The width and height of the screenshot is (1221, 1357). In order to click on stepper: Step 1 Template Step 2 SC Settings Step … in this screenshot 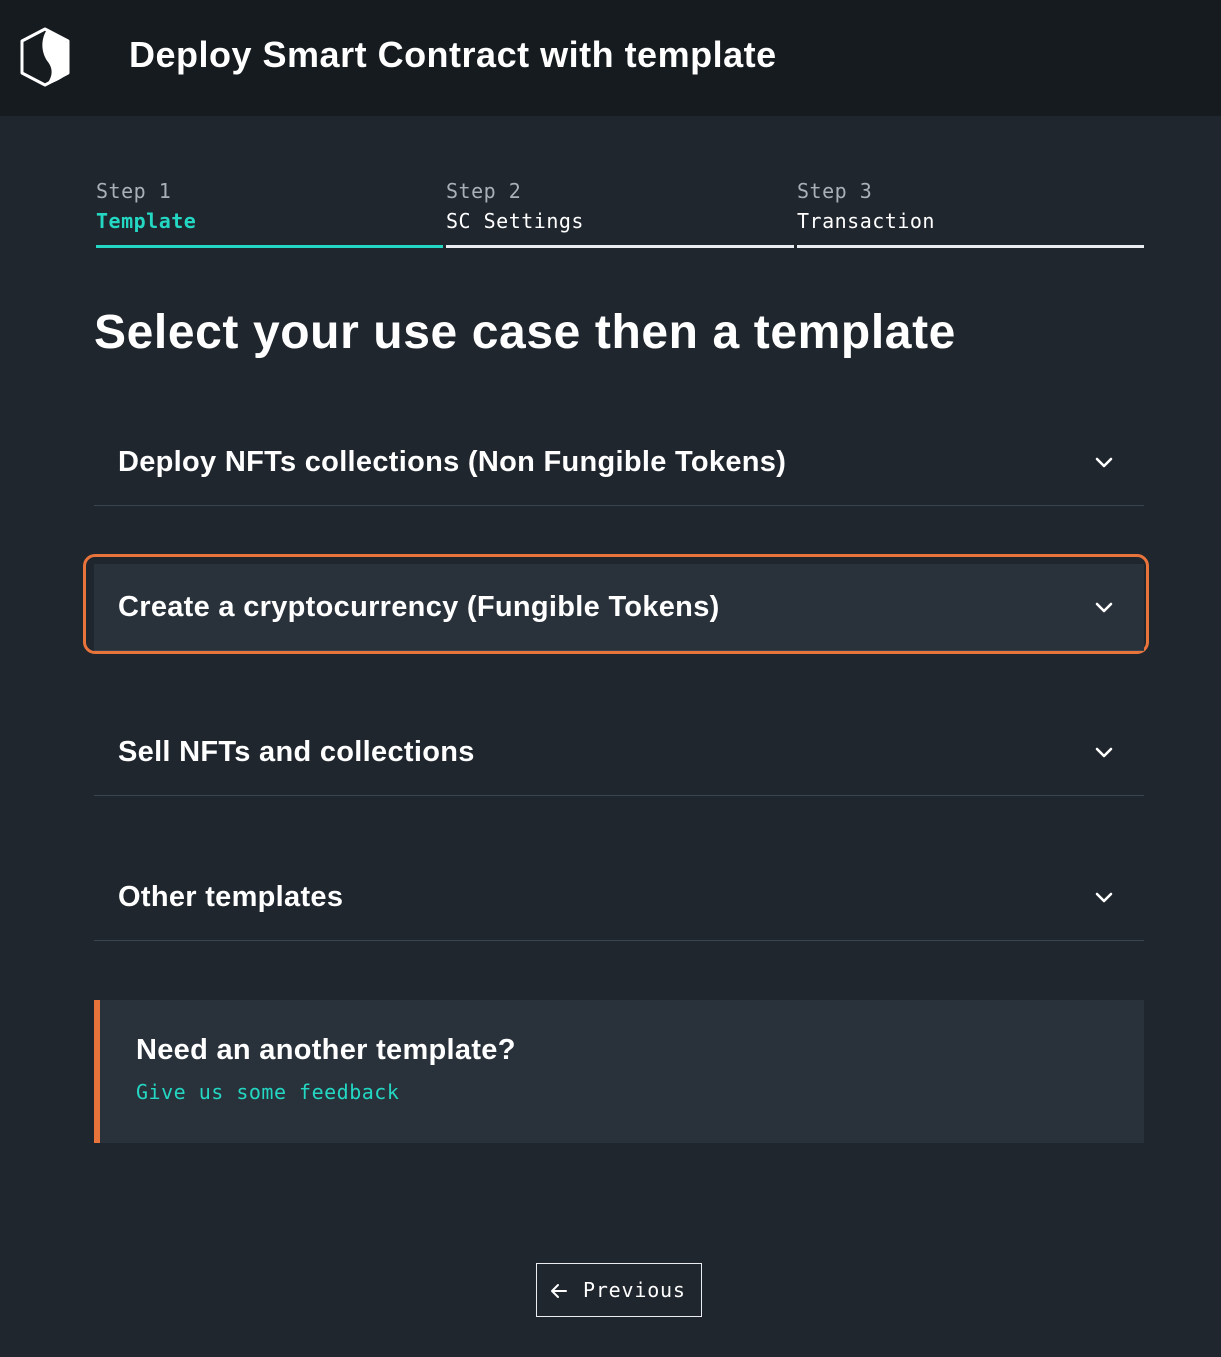, I will do `click(620, 212)`.